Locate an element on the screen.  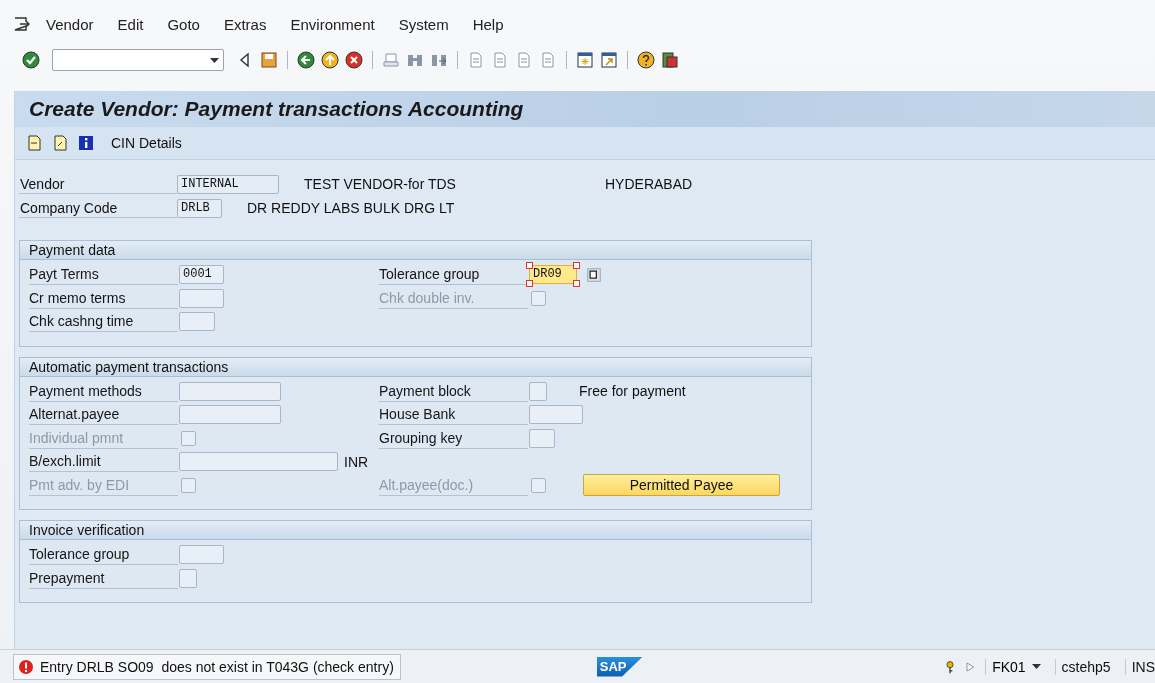
status-text: Free for payment is located at coordinates (632, 391).